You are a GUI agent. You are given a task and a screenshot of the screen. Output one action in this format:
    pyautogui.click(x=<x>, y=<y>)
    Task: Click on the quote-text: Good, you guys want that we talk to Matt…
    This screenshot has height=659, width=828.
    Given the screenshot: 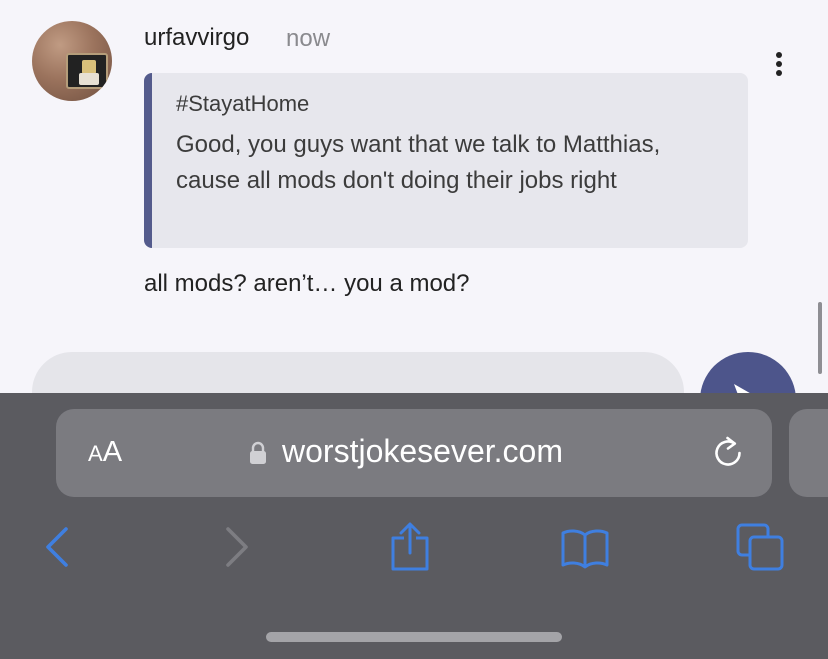 What is the action you would take?
    pyautogui.click(x=418, y=162)
    